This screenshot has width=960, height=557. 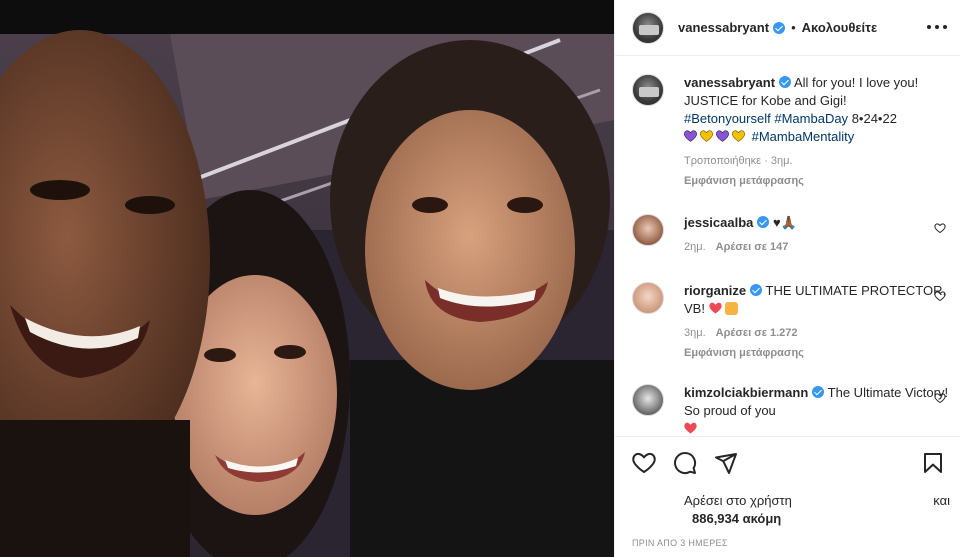 I want to click on commenter-username: jessicaalba, so click(x=718, y=222).